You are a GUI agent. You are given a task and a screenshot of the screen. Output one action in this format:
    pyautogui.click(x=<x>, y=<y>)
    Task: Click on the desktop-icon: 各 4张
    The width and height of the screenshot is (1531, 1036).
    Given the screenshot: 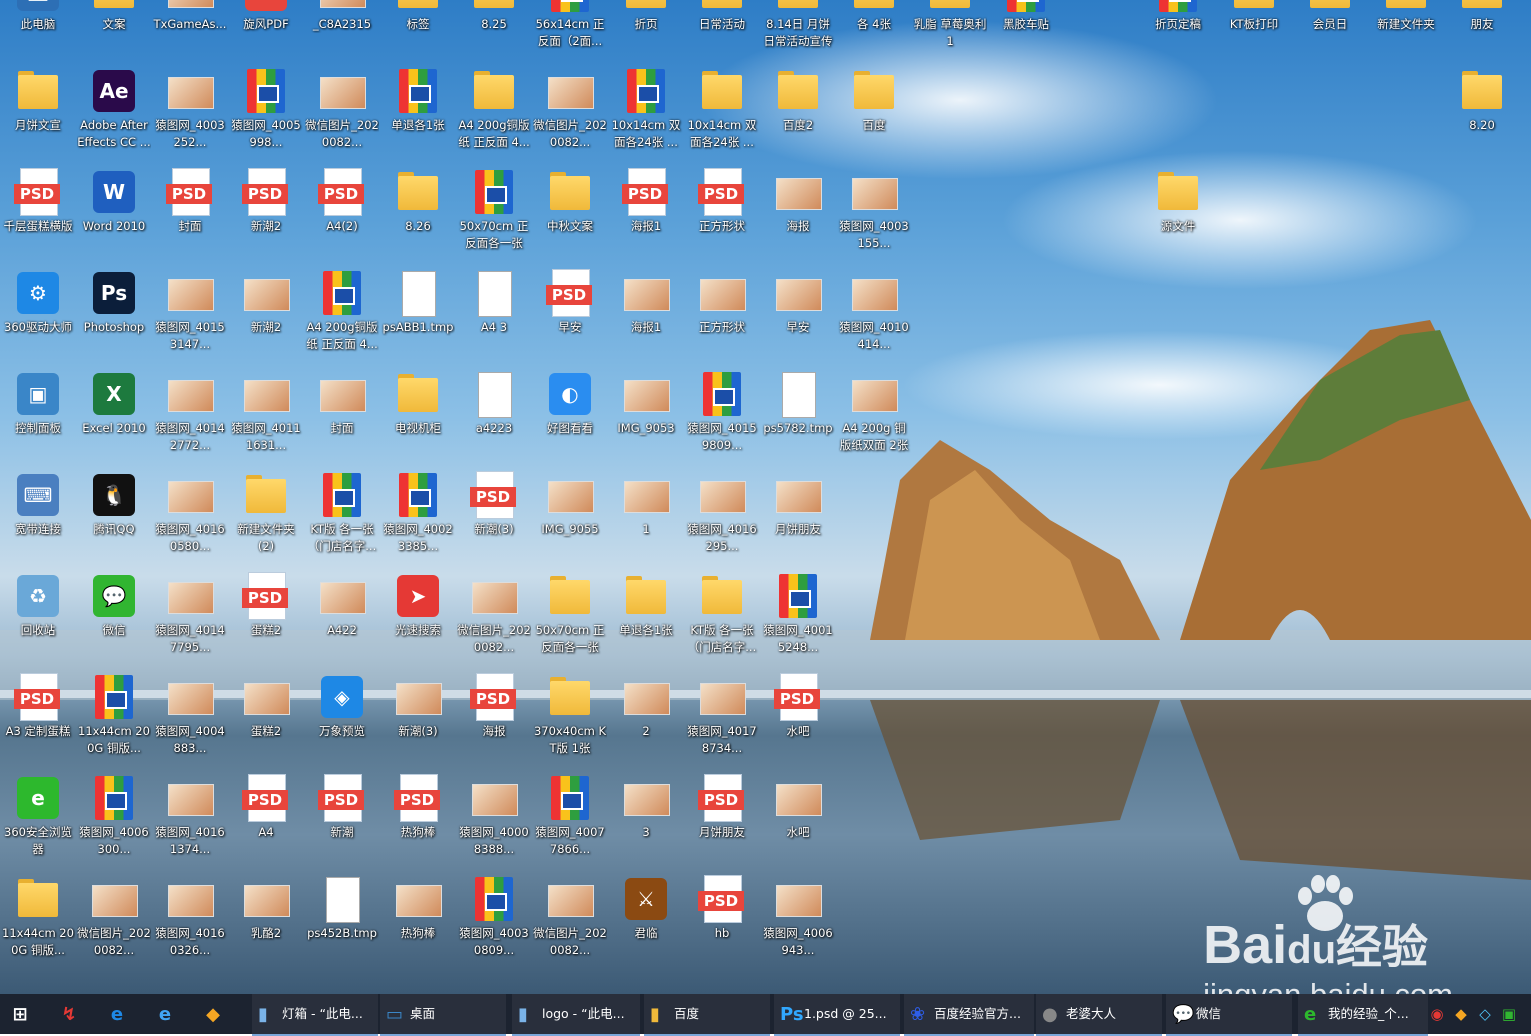 What is the action you would take?
    pyautogui.click(x=874, y=30)
    